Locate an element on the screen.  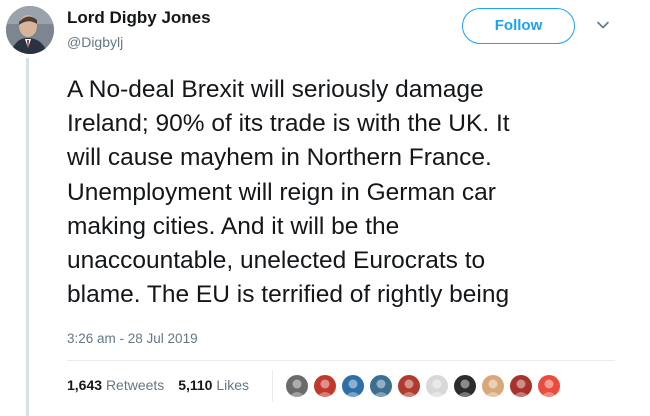
retweet-count: 1,643 is located at coordinates (85, 385).